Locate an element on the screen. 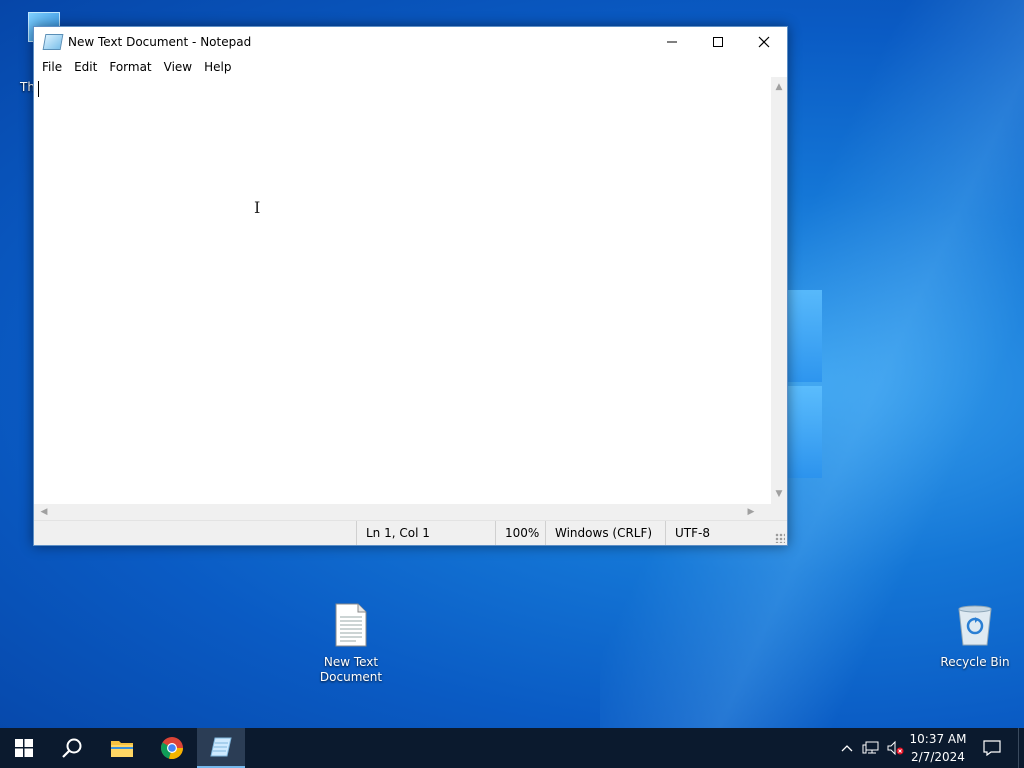 This screenshot has height=768, width=1024. chevron-up-icon is located at coordinates (847, 748).